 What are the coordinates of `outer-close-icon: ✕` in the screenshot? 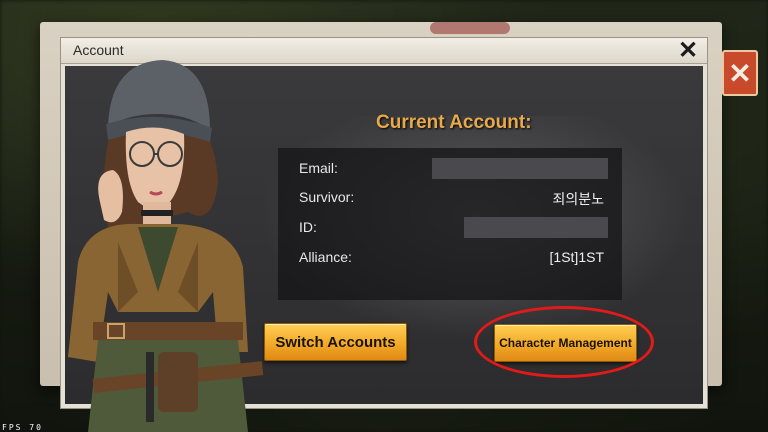 It's located at (740, 73).